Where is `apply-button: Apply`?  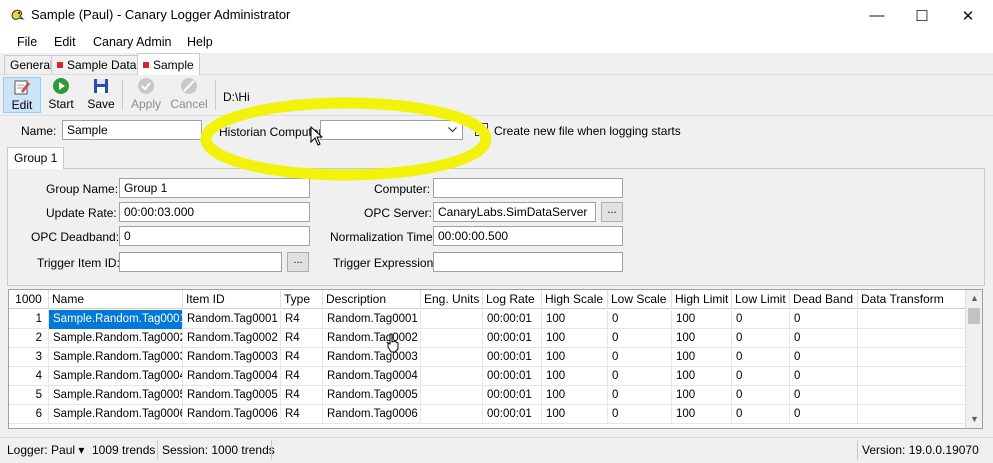 apply-button: Apply is located at coordinates (146, 95).